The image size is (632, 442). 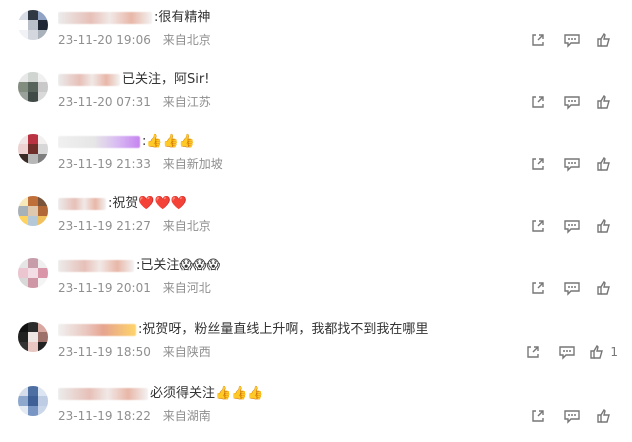 What do you see at coordinates (186, 352) in the screenshot?
I see `comment-location: 来自陕西` at bounding box center [186, 352].